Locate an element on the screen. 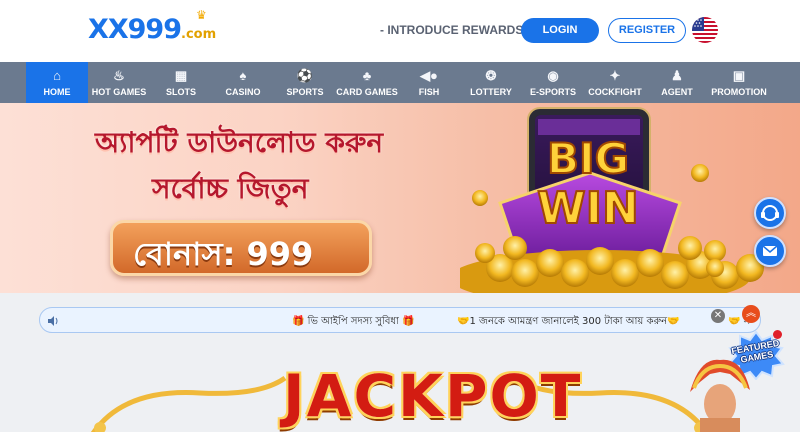 The width and height of the screenshot is (800, 432). nav-item-fish: ◀● FISH is located at coordinates (429, 82).